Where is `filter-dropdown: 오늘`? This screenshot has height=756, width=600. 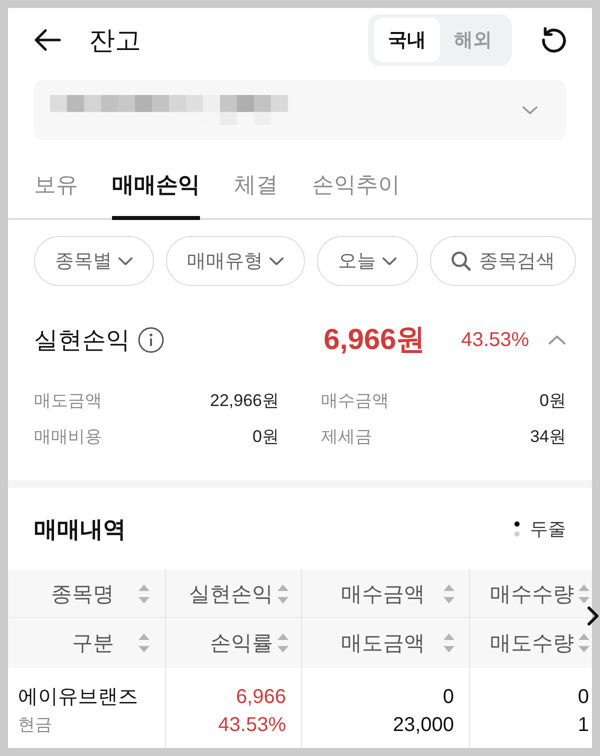 filter-dropdown: 오늘 is located at coordinates (367, 261).